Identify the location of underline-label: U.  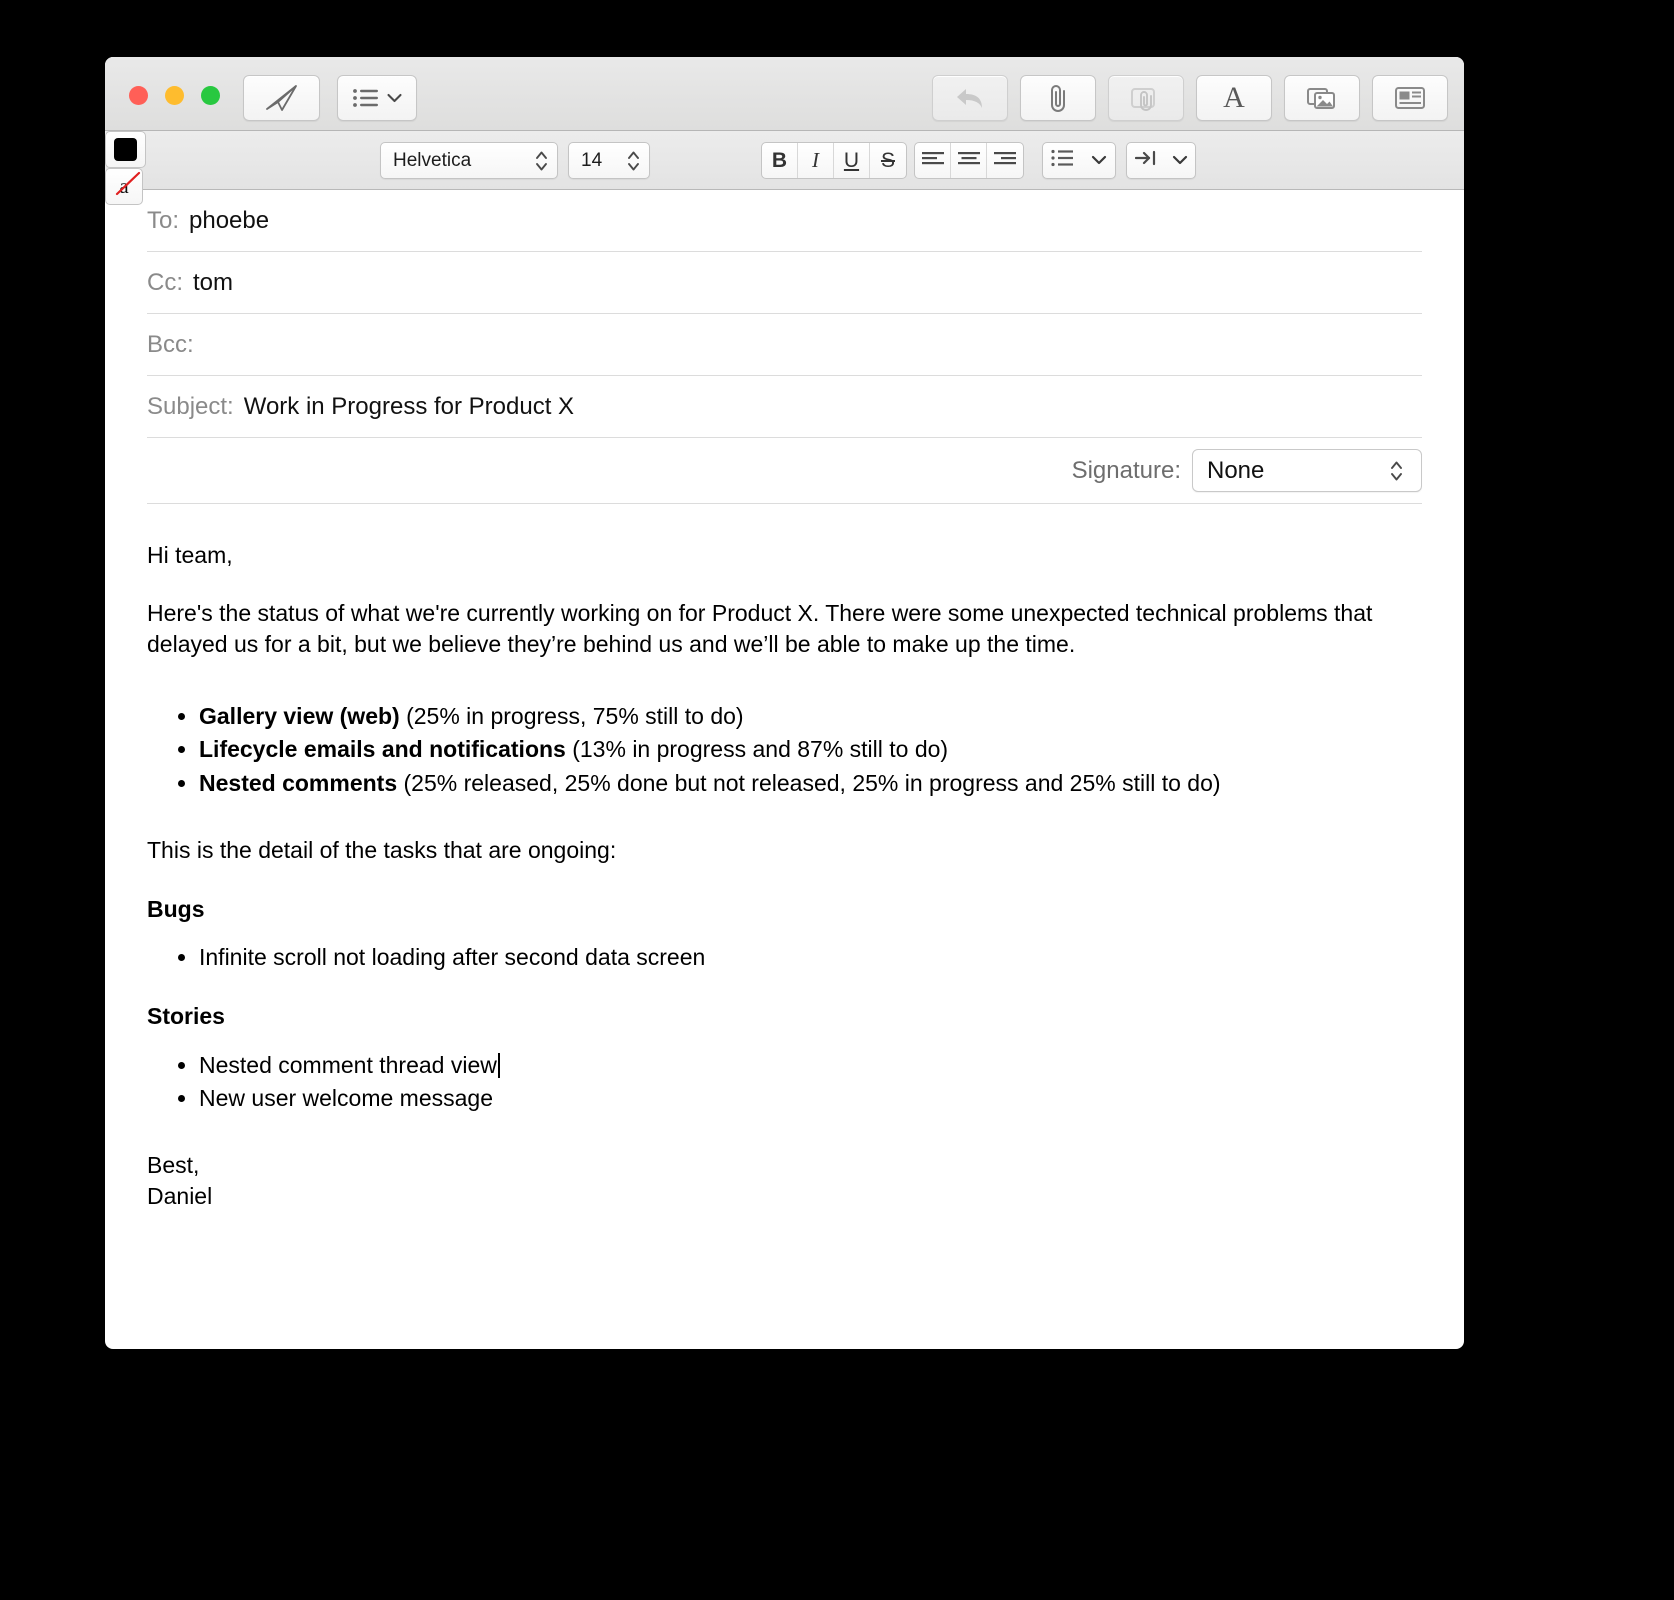
(851, 160).